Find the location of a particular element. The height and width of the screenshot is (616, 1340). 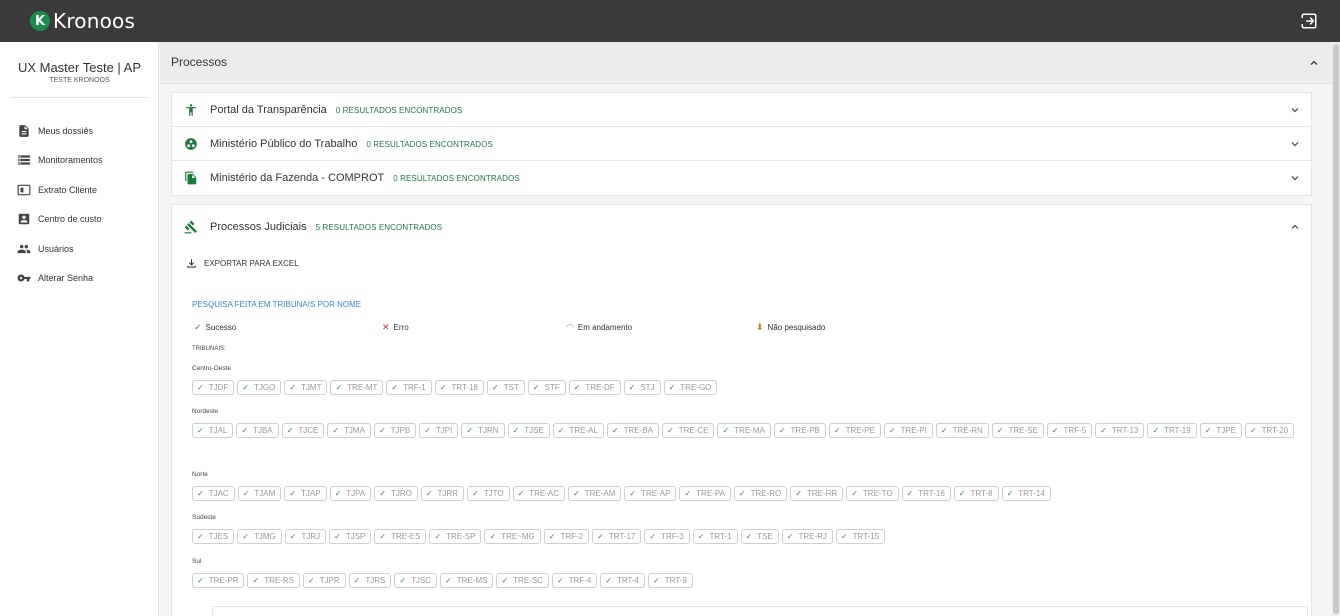

court-chip: ✓ TRT-18 is located at coordinates (459, 387).